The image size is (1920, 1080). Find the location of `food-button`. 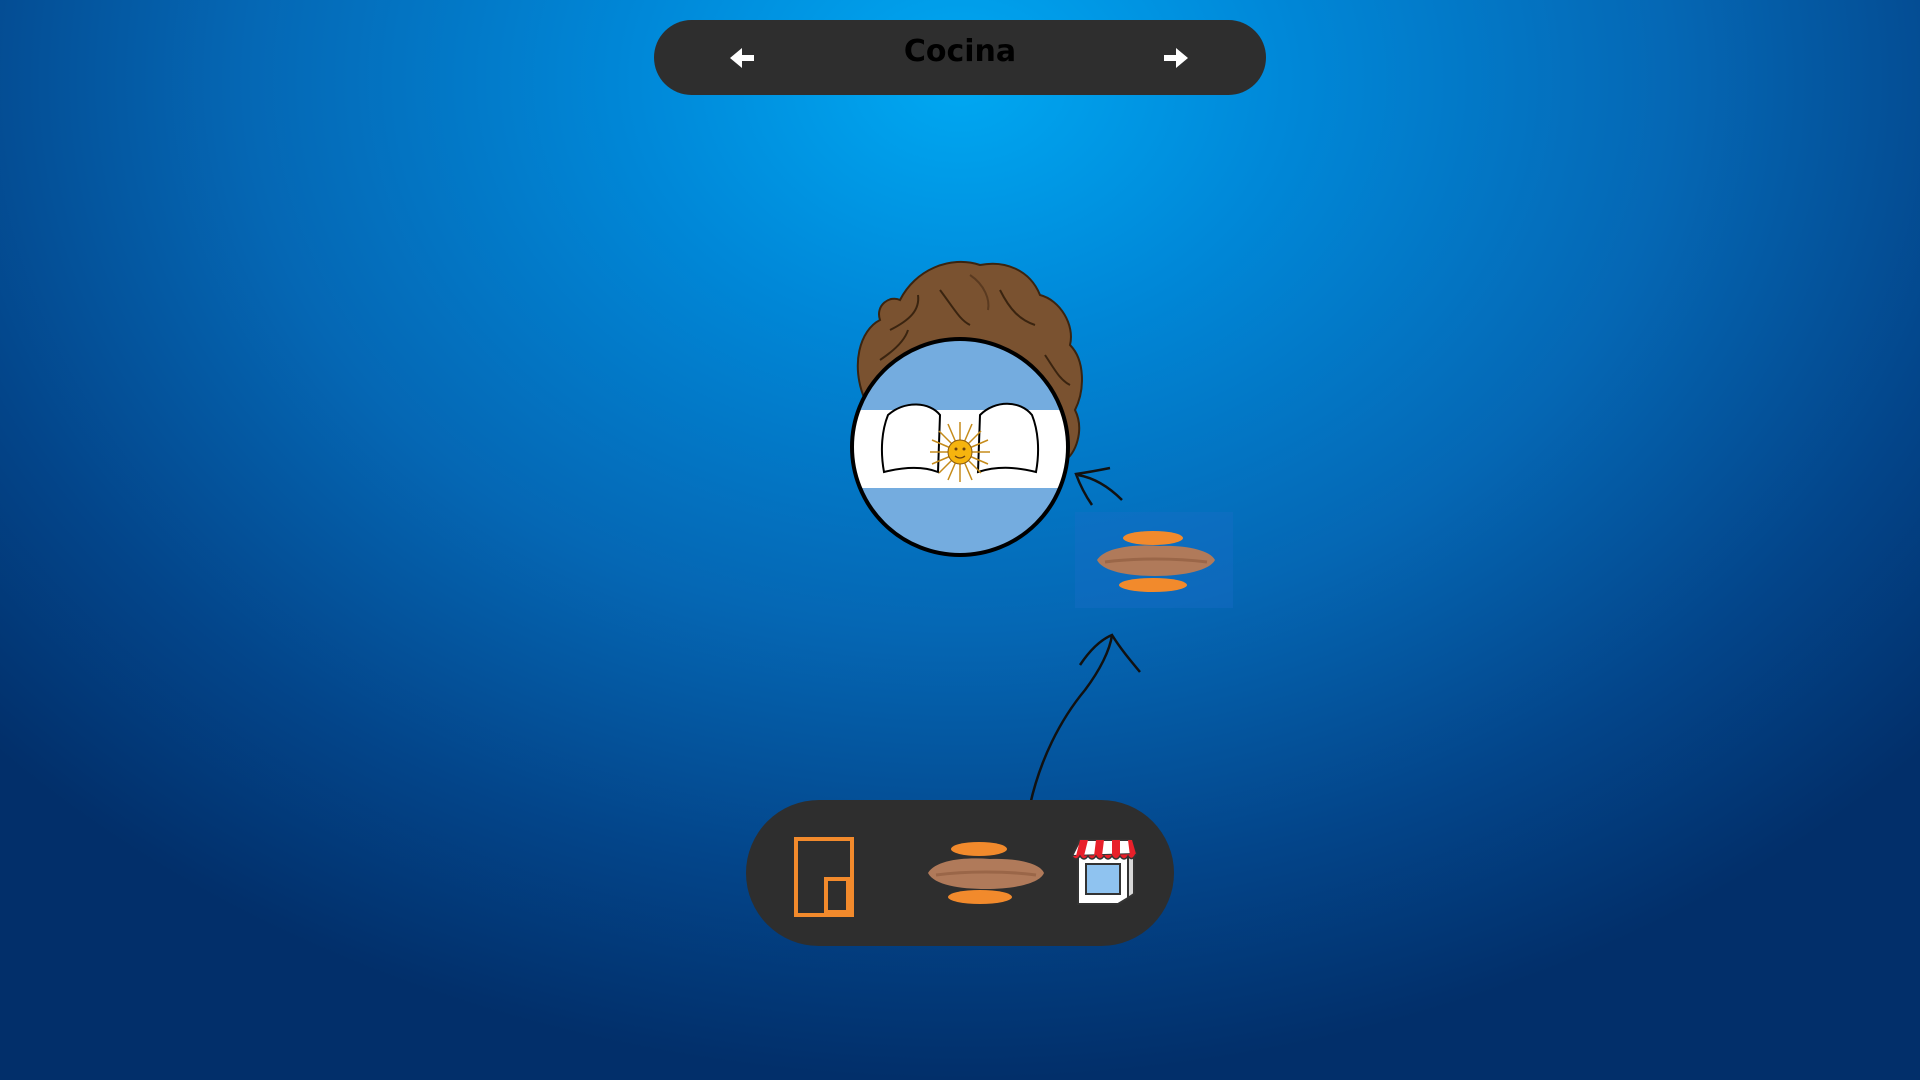

food-button is located at coordinates (986, 875).